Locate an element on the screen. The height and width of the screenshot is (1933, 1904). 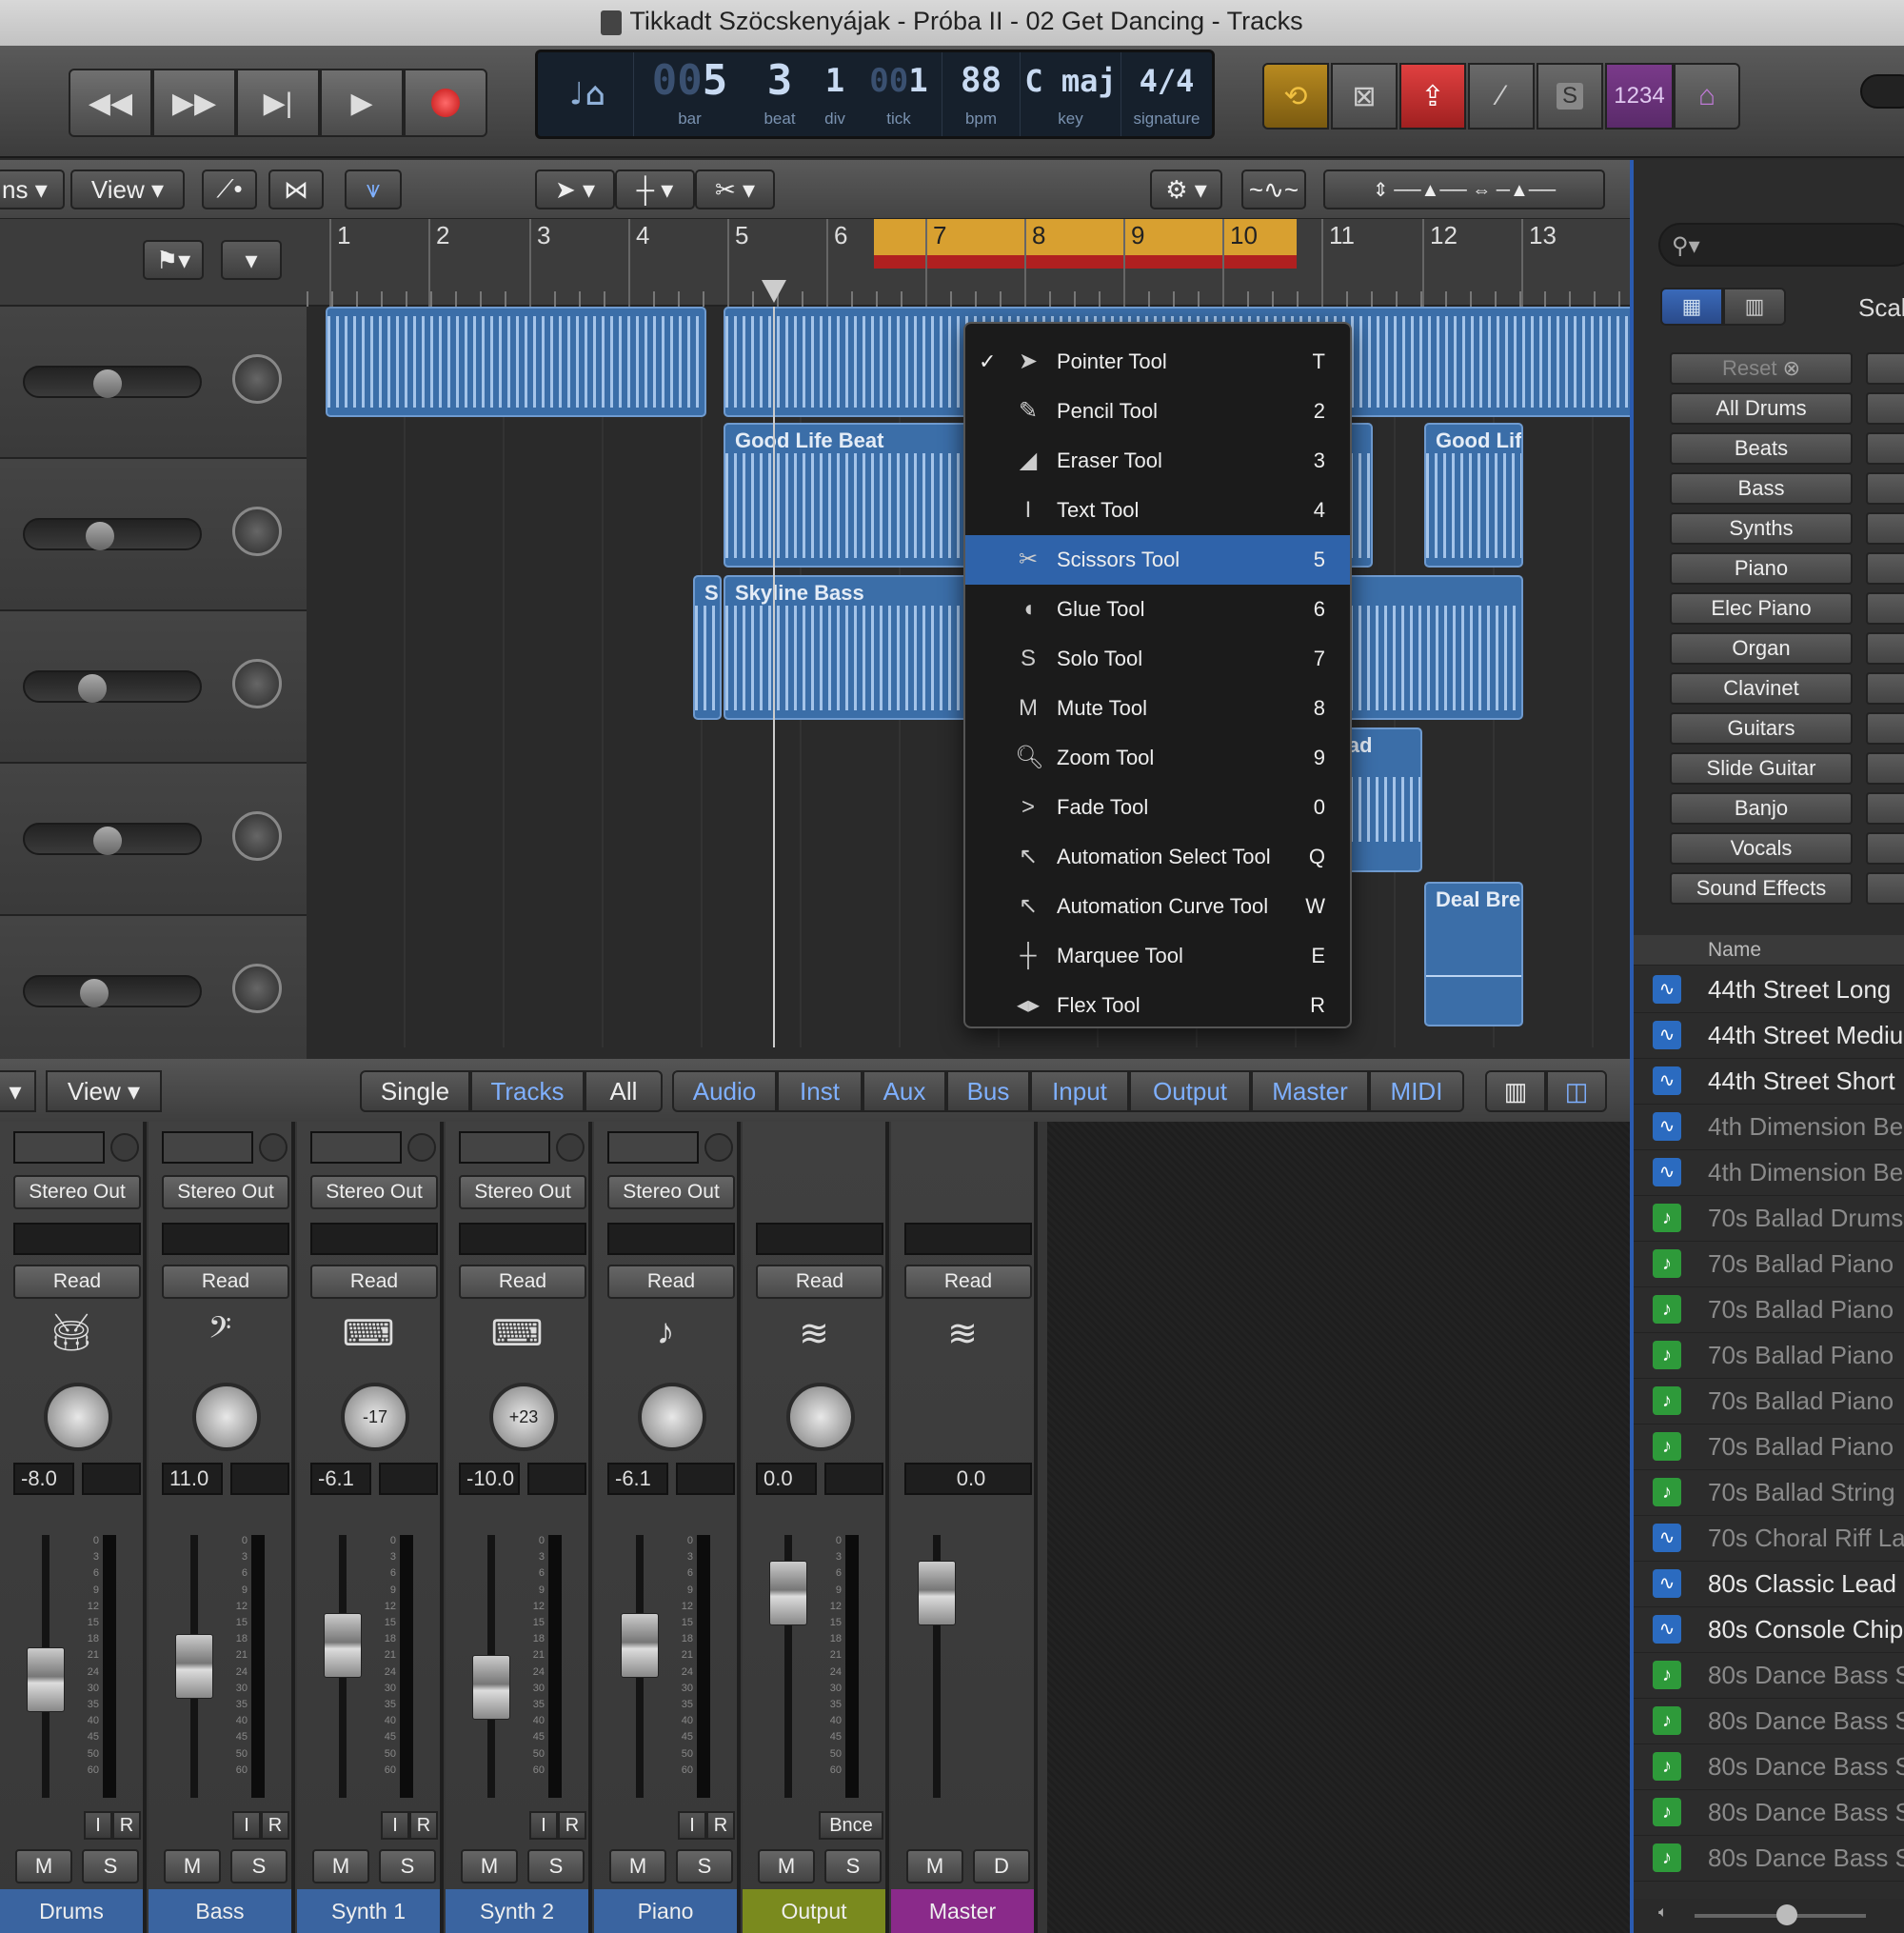
loop-list-item: ♪ 80s Dance Bass S is located at coordinates (1769, 1676).